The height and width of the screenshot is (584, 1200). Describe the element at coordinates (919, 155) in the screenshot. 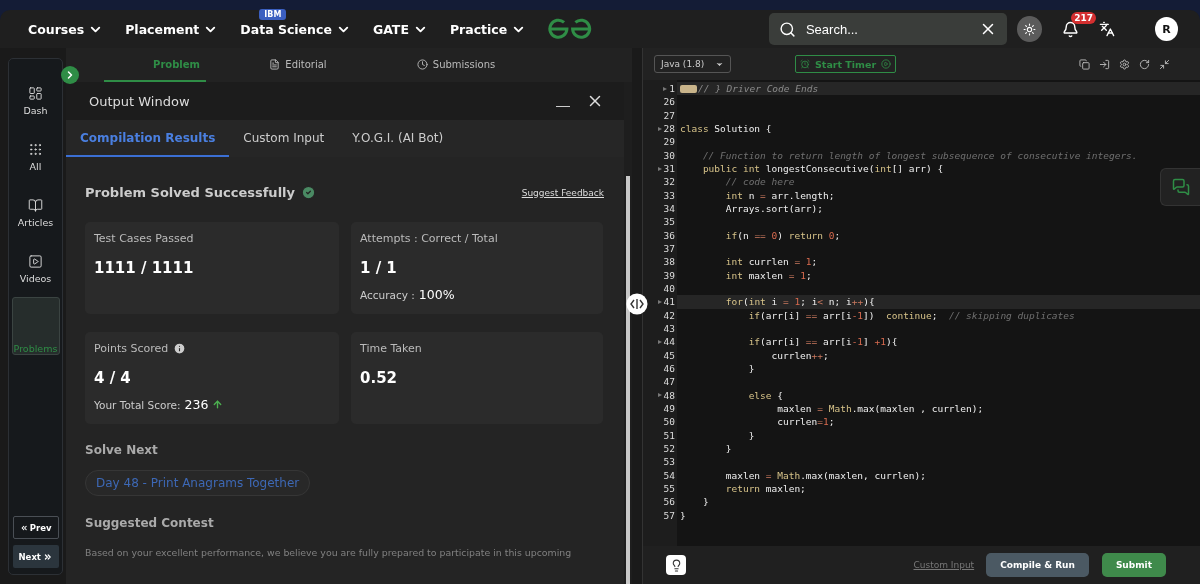

I see `code-line: // Function to return length of longest subsequence of consecutive integers.` at that location.